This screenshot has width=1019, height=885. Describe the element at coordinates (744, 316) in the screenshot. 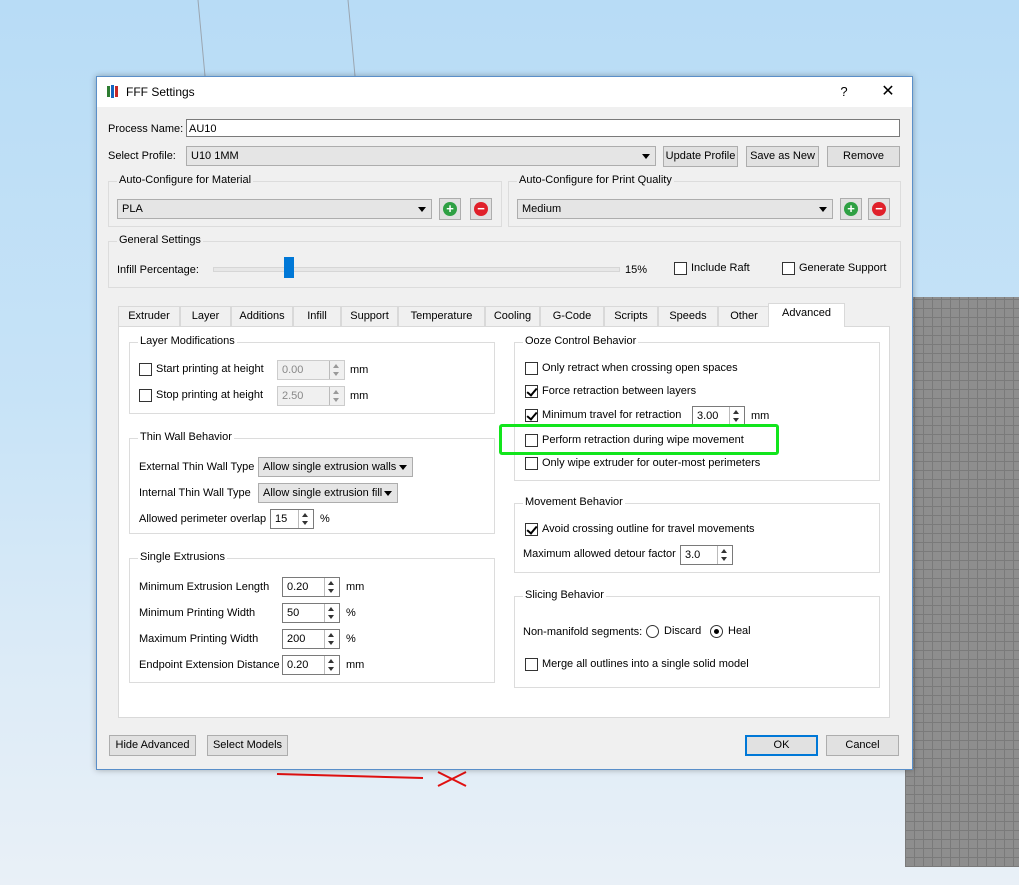

I see `tab-other: Other` at that location.